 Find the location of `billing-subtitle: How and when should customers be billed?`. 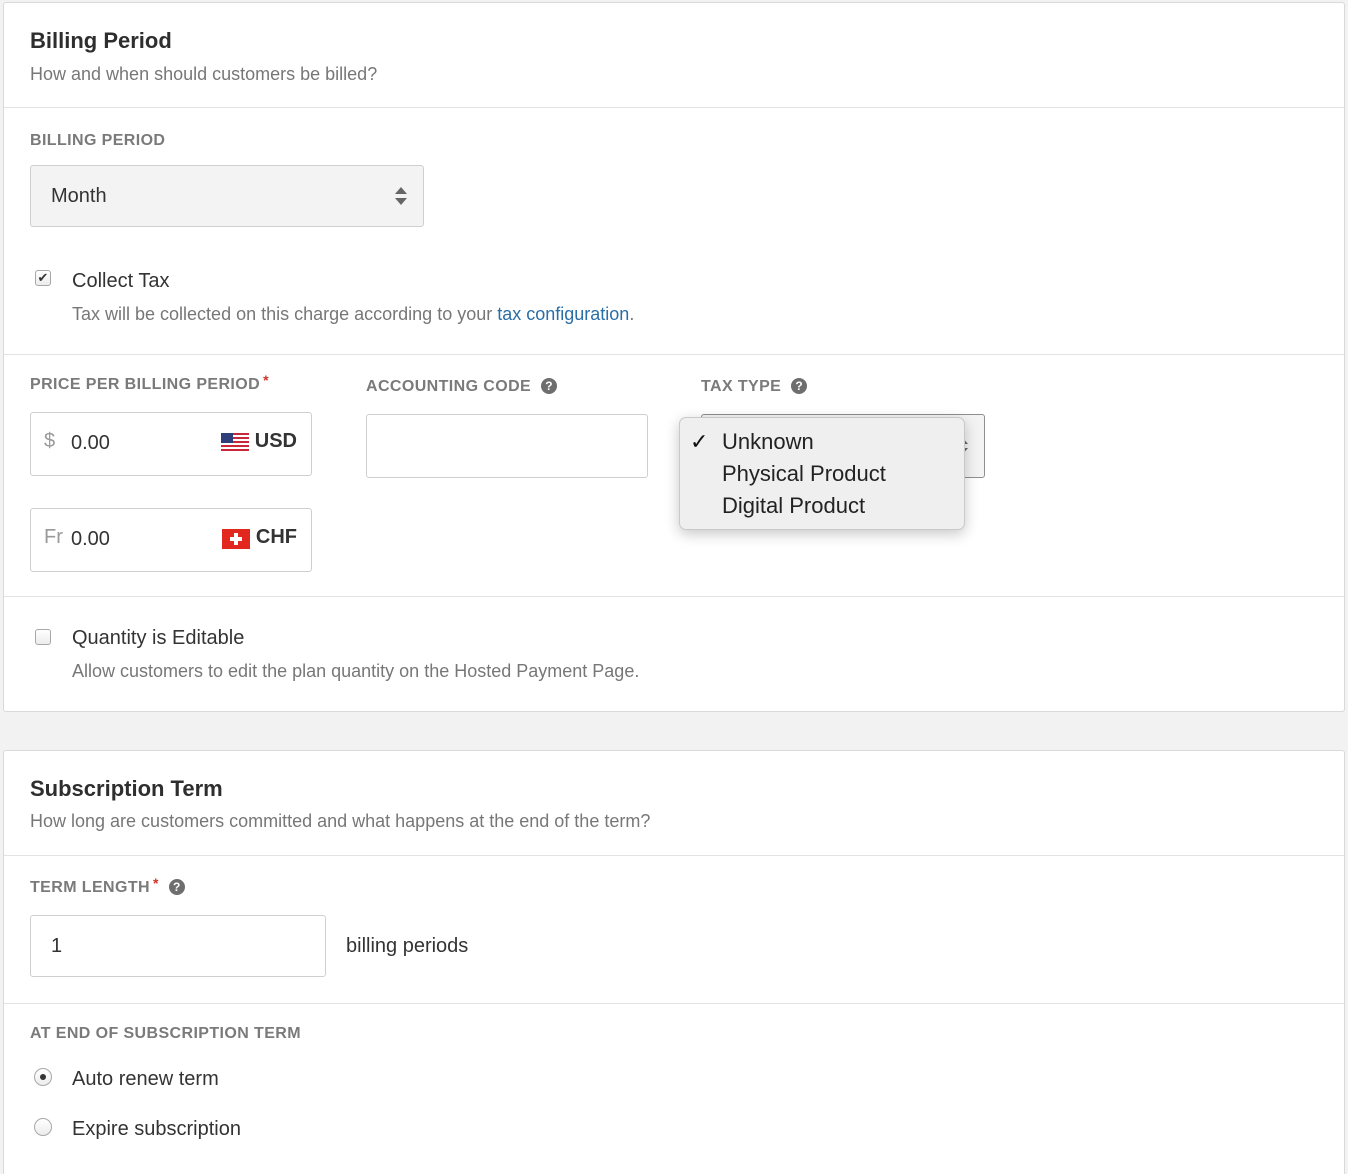

billing-subtitle: How and when should customers be billed? is located at coordinates (204, 74).